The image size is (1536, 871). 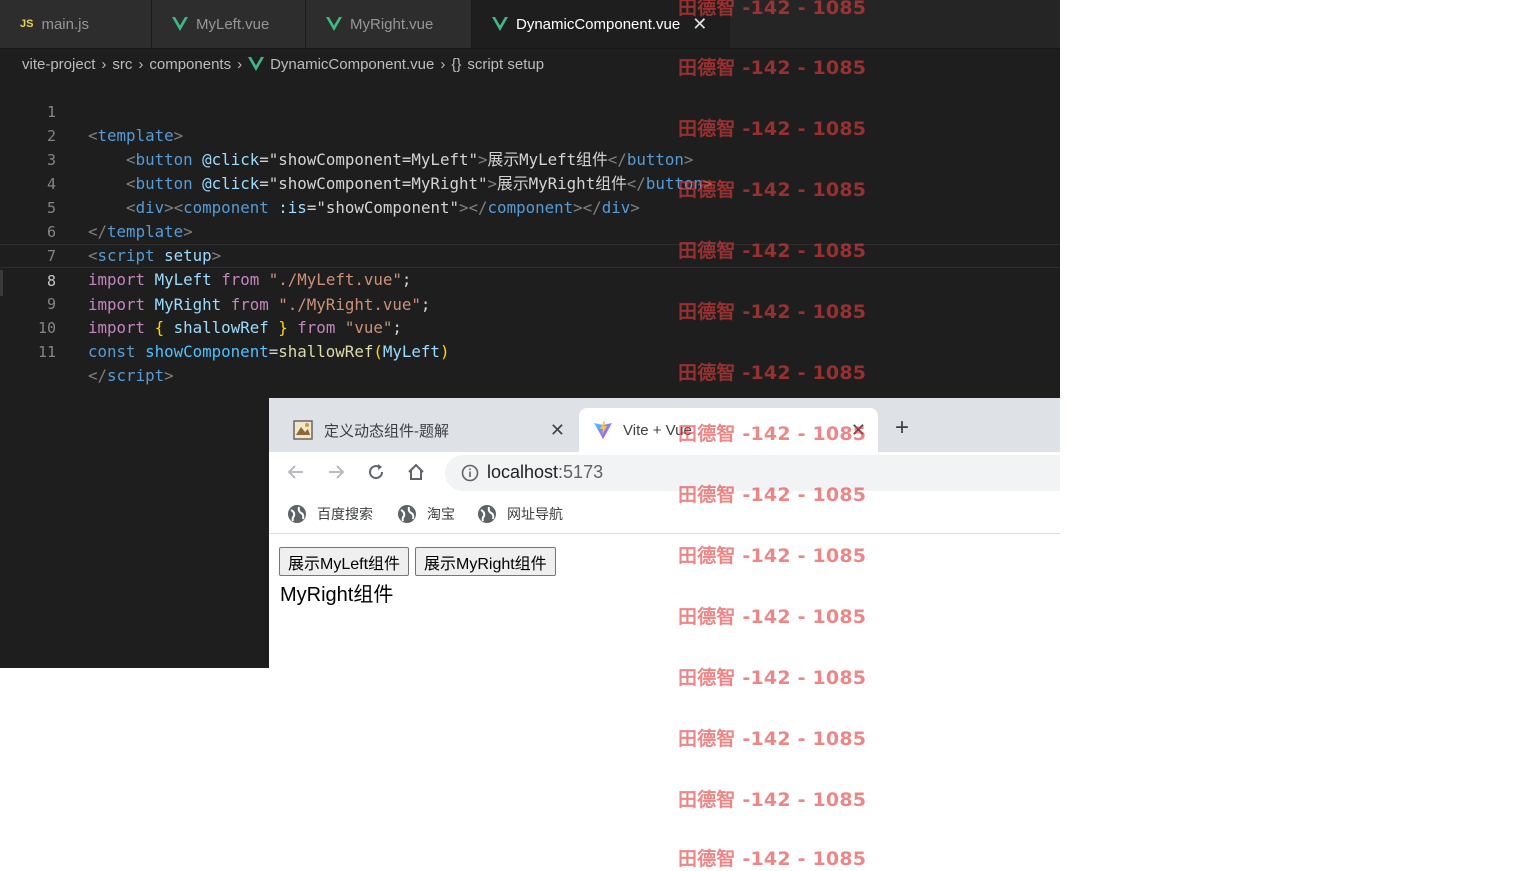 What do you see at coordinates (233, 24) in the screenshot?
I see `tab-label: MyLeft.vue` at bounding box center [233, 24].